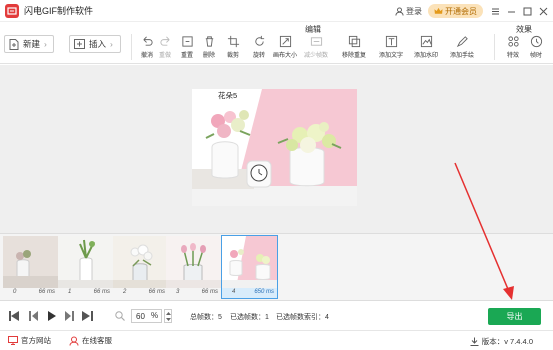 The width and height of the screenshot is (553, 350). Describe the element at coordinates (425, 56) in the screenshot. I see `tool-label: 添加水印` at that location.